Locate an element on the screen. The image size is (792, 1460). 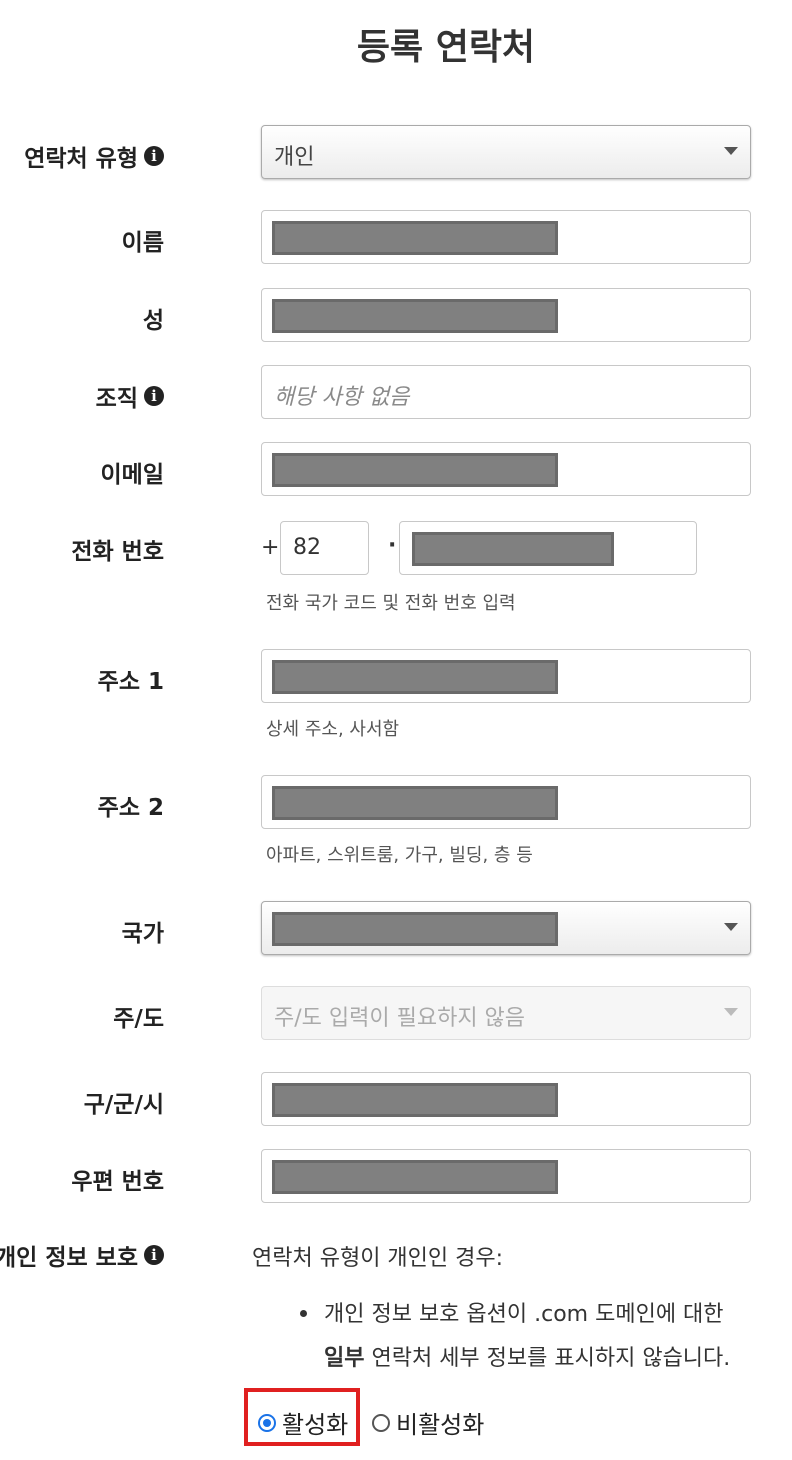
postal-code-input is located at coordinates (506, 1176).